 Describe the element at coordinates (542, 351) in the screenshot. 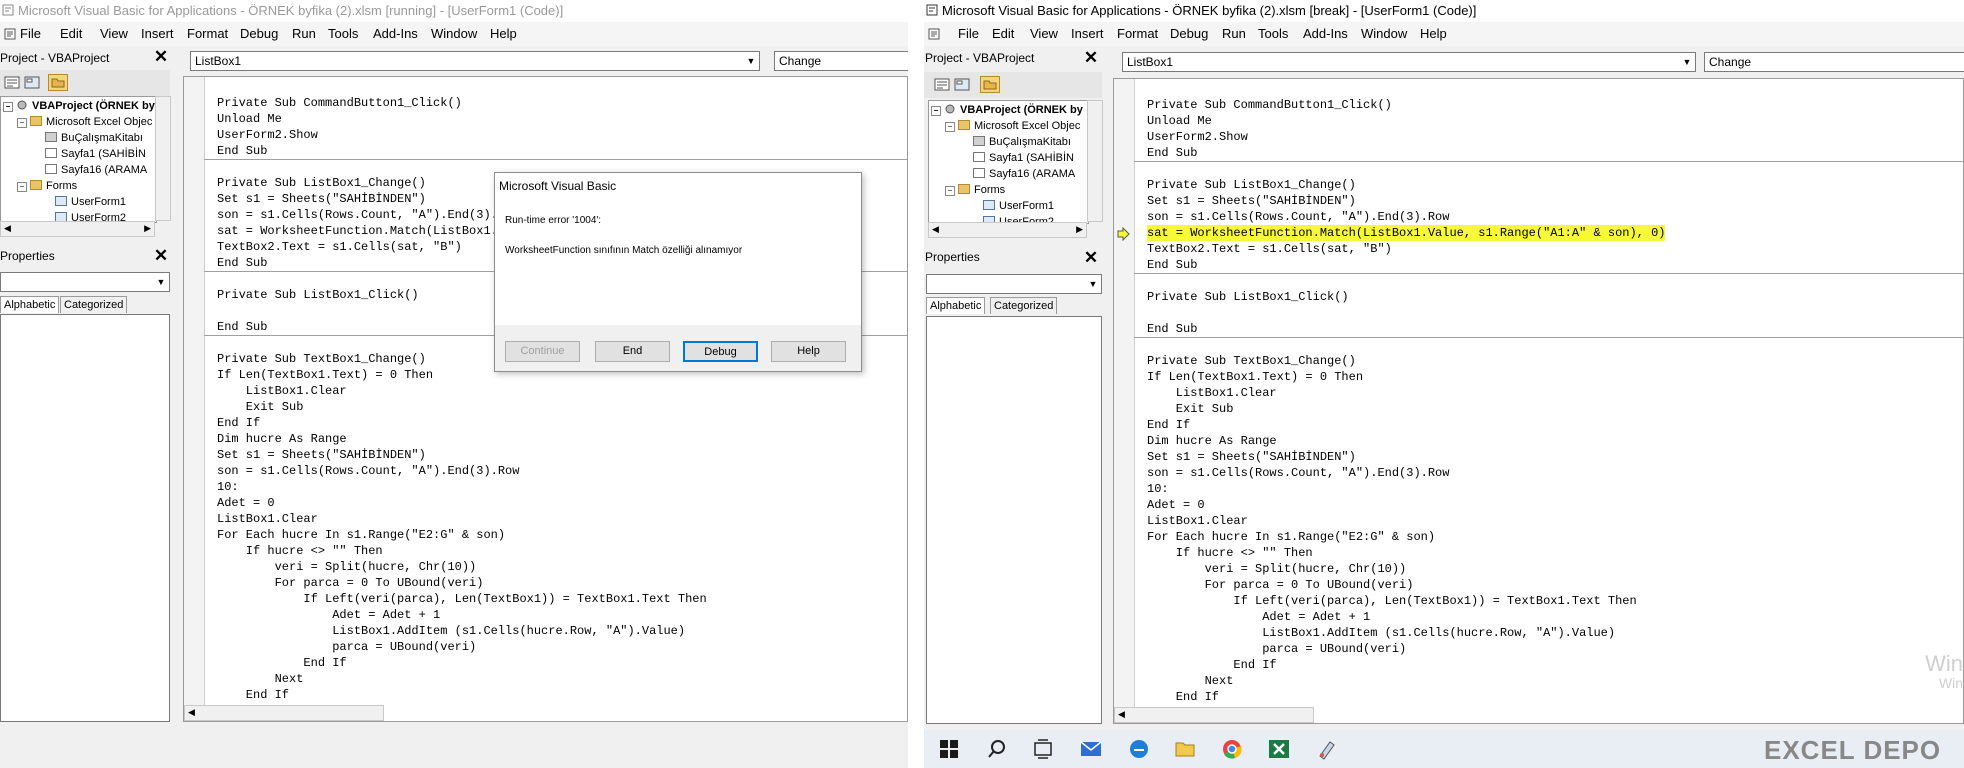

I see `continue-button: Continue` at that location.